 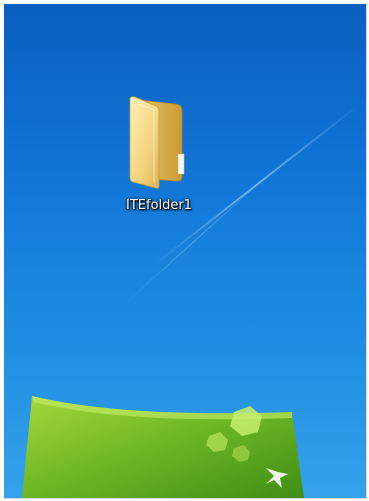 I want to click on desktop-icon-itefolder1: ITEfolder1, so click(x=159, y=153).